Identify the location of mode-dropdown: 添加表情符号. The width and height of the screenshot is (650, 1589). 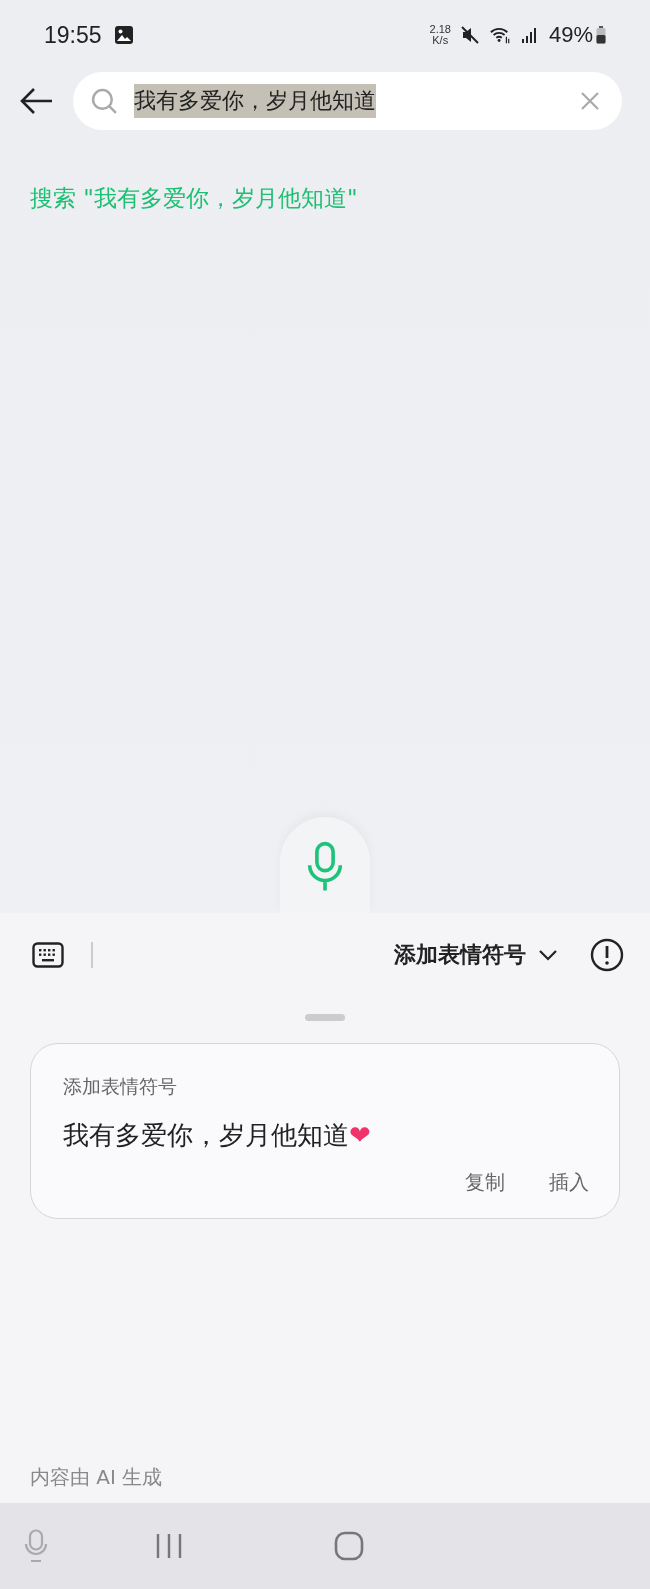
(476, 955).